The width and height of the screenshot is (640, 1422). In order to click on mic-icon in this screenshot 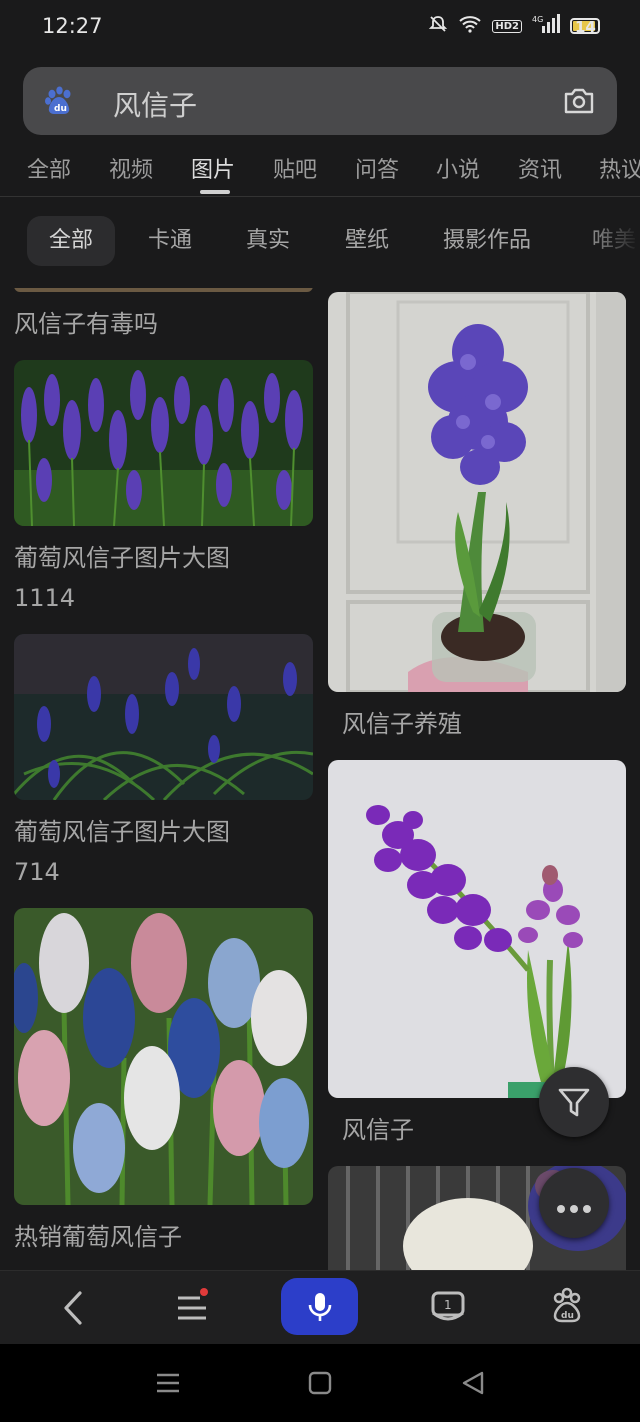, I will do `click(320, 1309)`.